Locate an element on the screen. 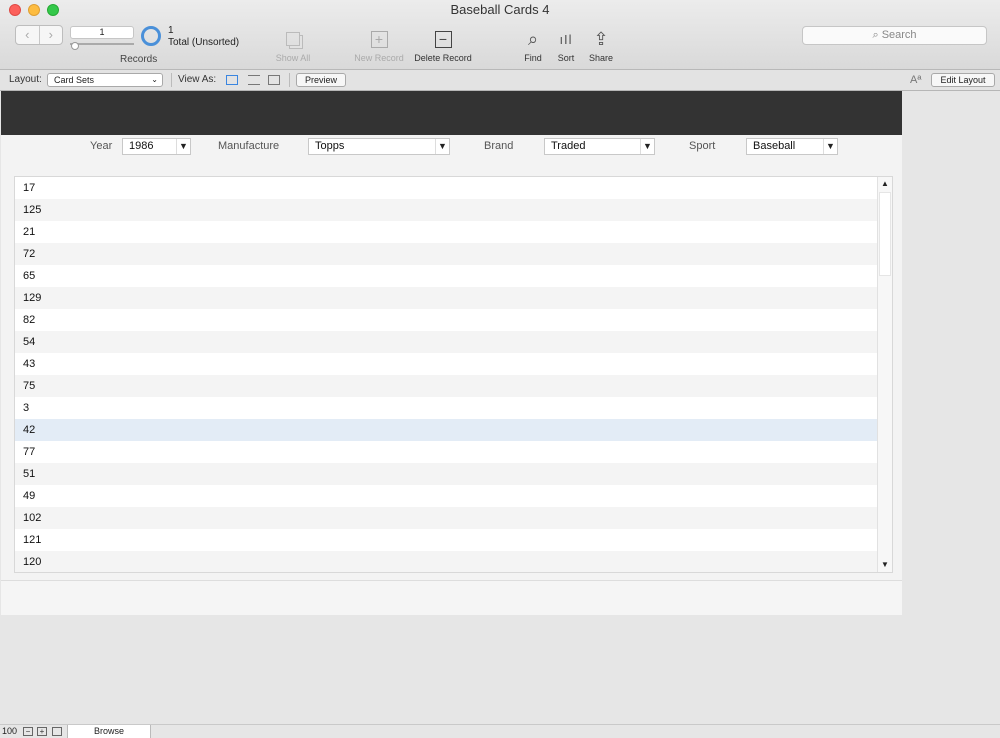  list-row: 43 is located at coordinates (446, 364).